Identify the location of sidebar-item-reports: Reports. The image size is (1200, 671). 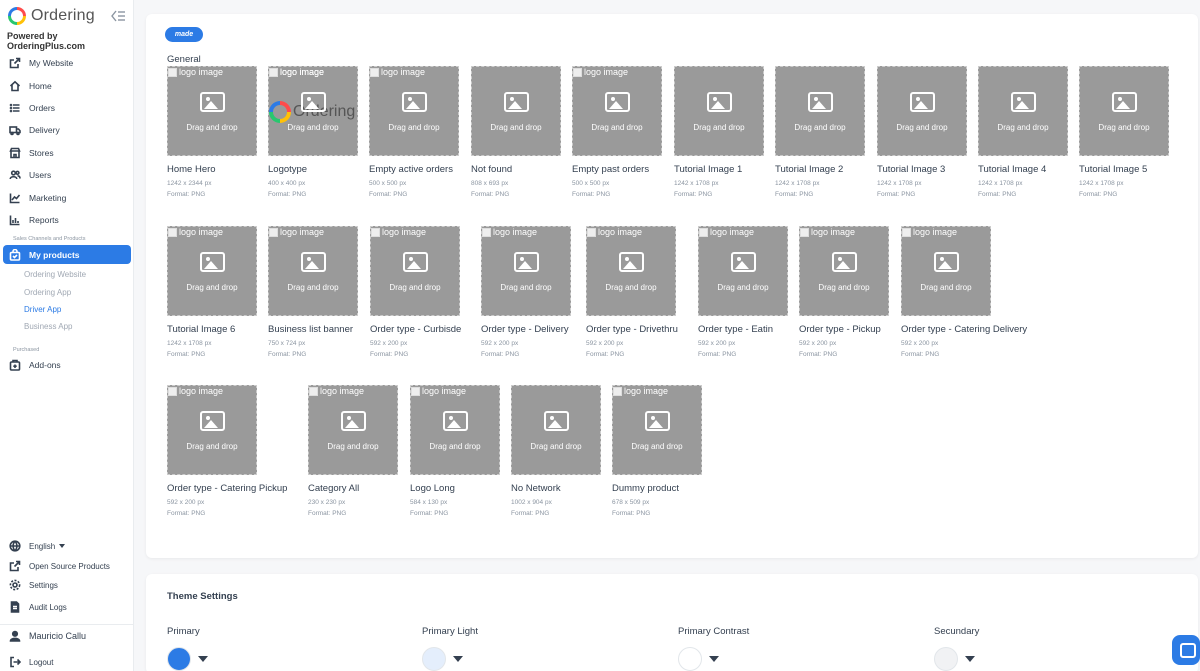
(67, 220).